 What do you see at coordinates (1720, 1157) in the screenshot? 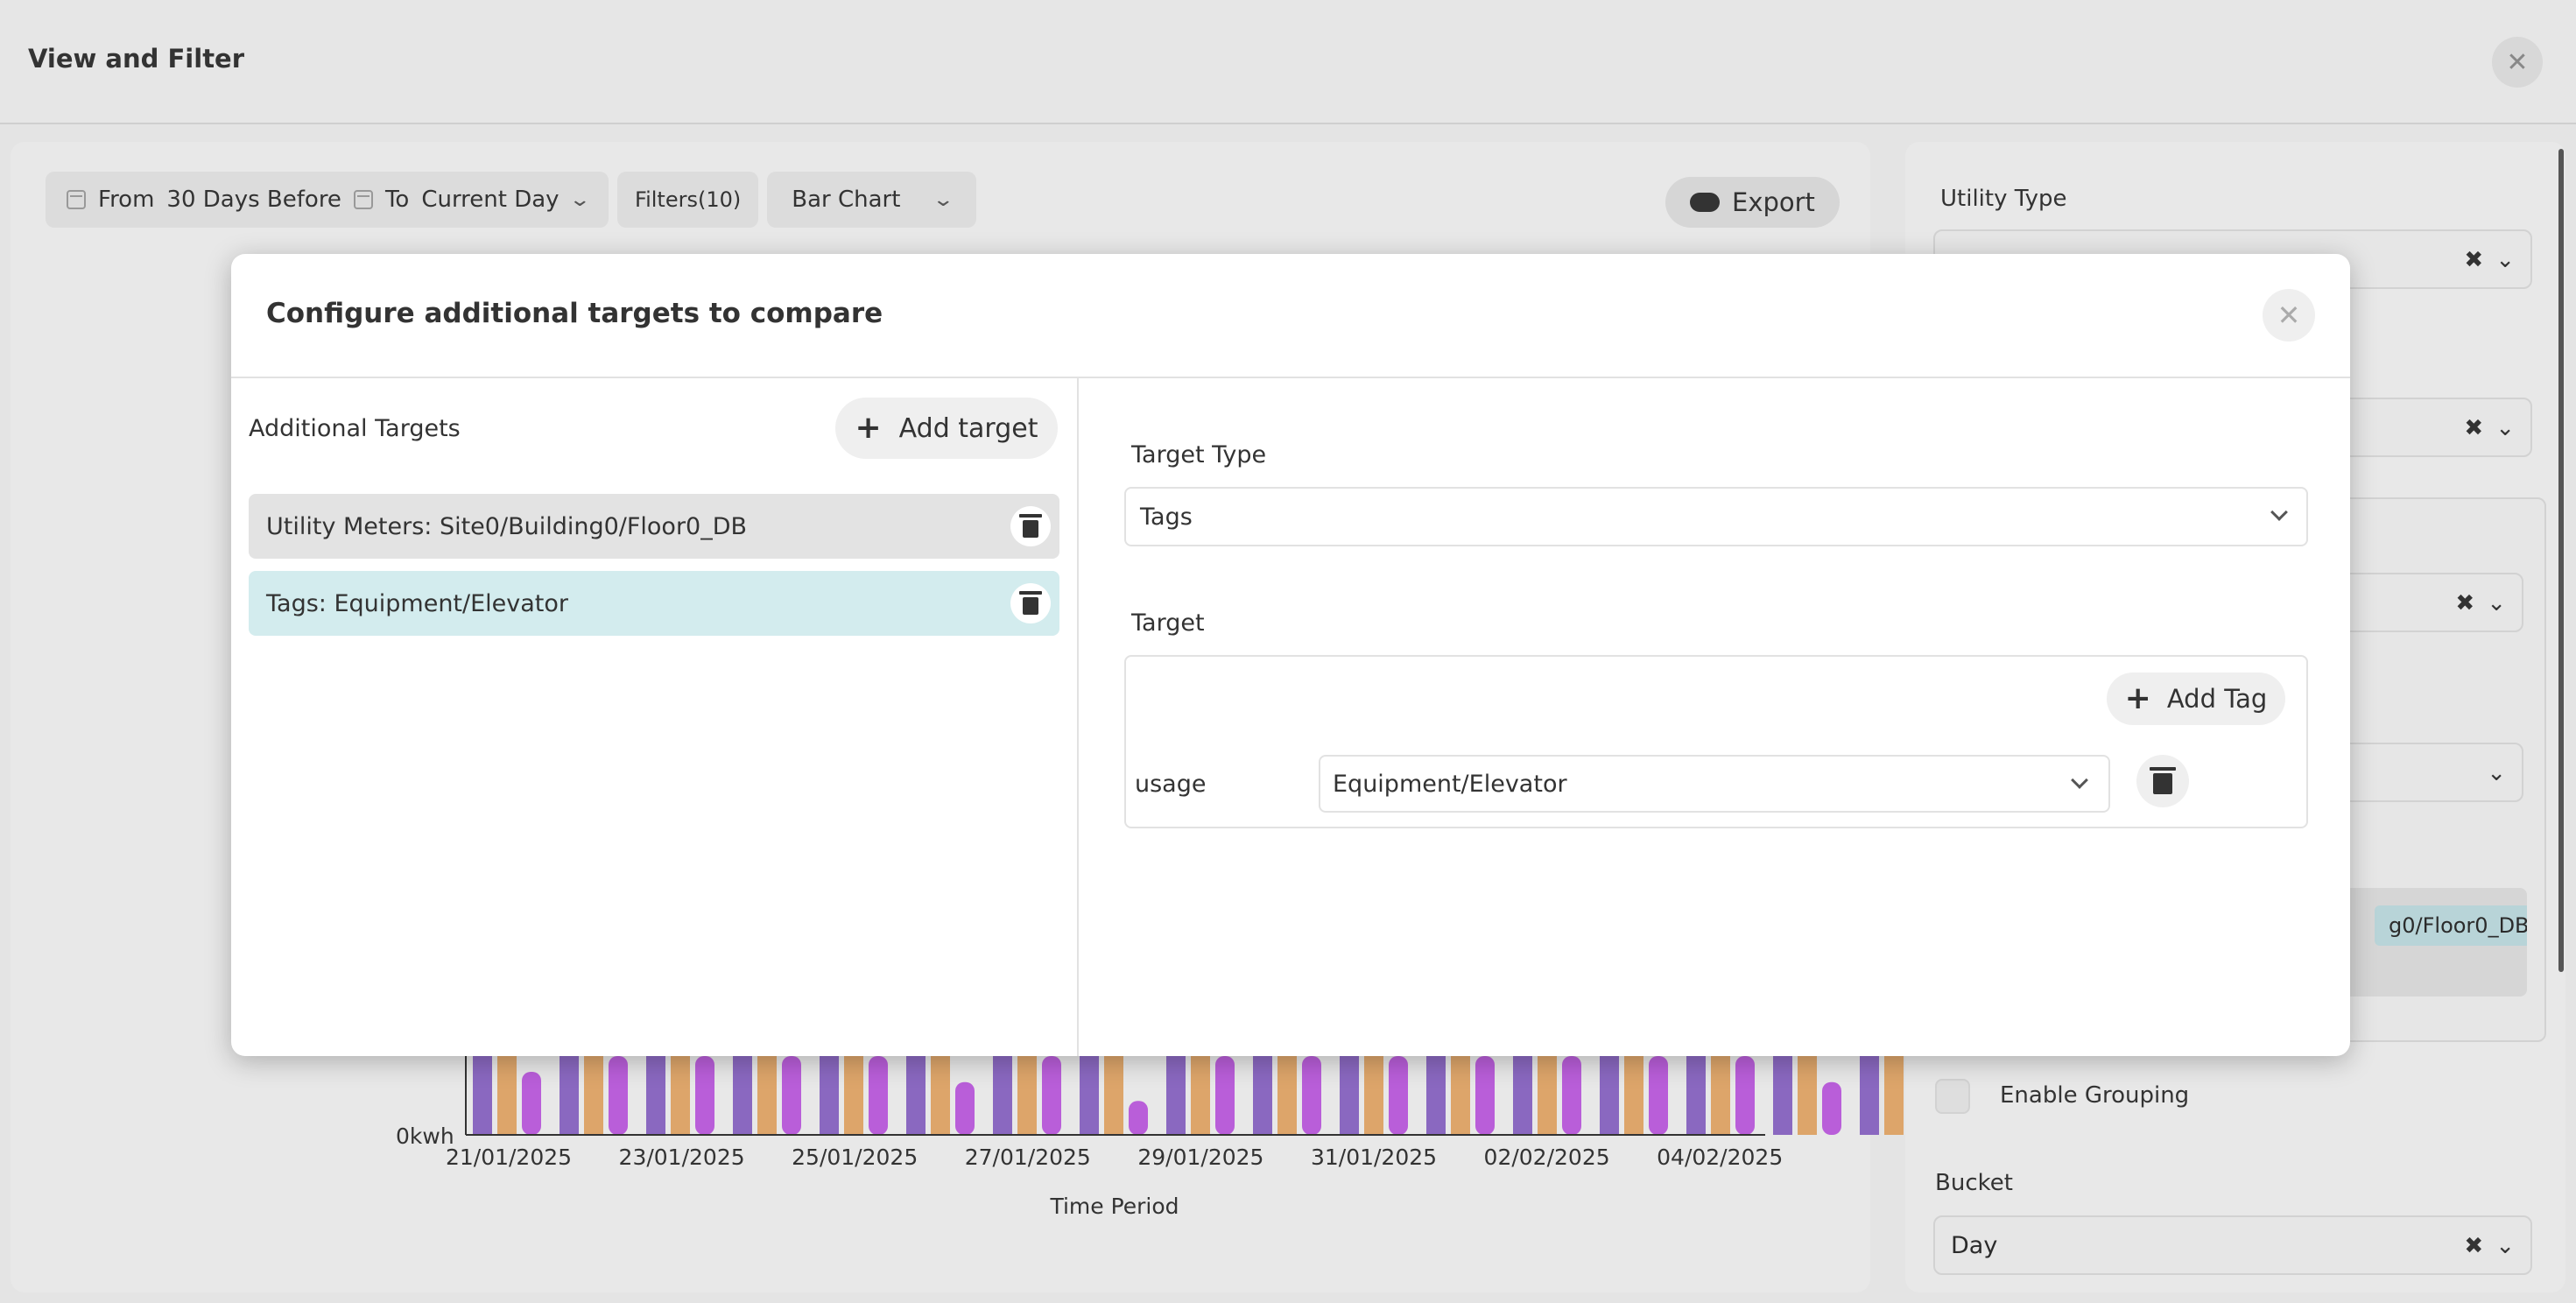
I see `x-tick-label: 04/02/2025` at bounding box center [1720, 1157].